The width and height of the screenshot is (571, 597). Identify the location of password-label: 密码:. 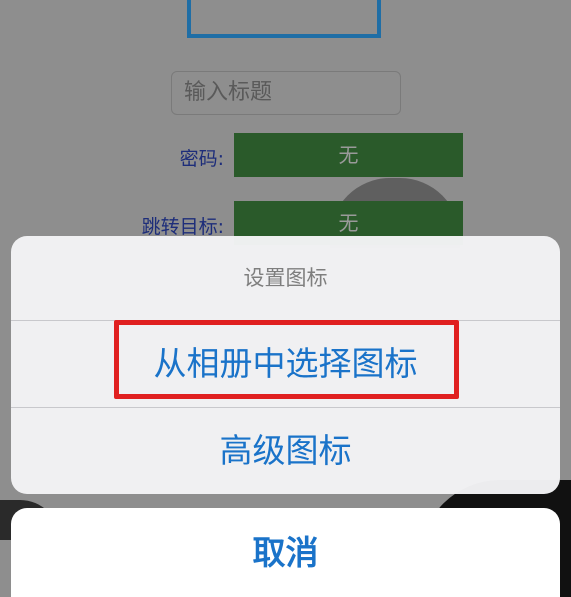
(201, 159).